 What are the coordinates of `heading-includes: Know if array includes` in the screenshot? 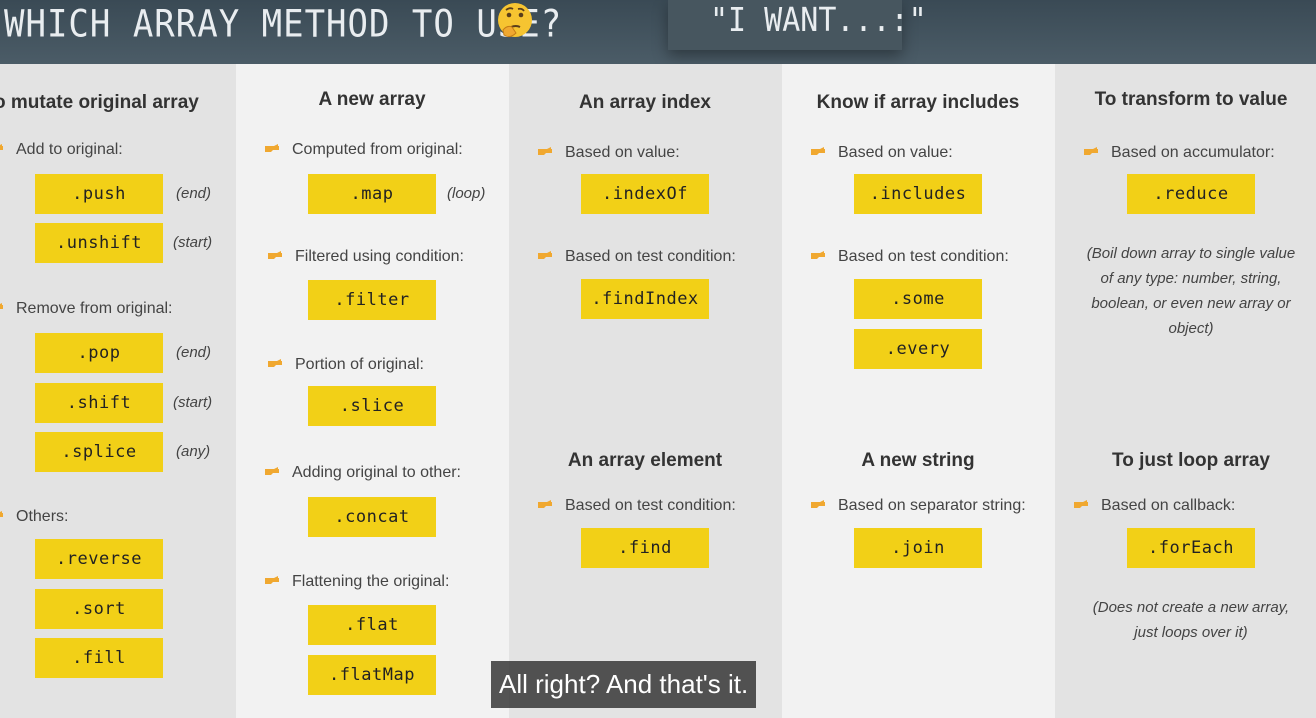 It's located at (918, 102).